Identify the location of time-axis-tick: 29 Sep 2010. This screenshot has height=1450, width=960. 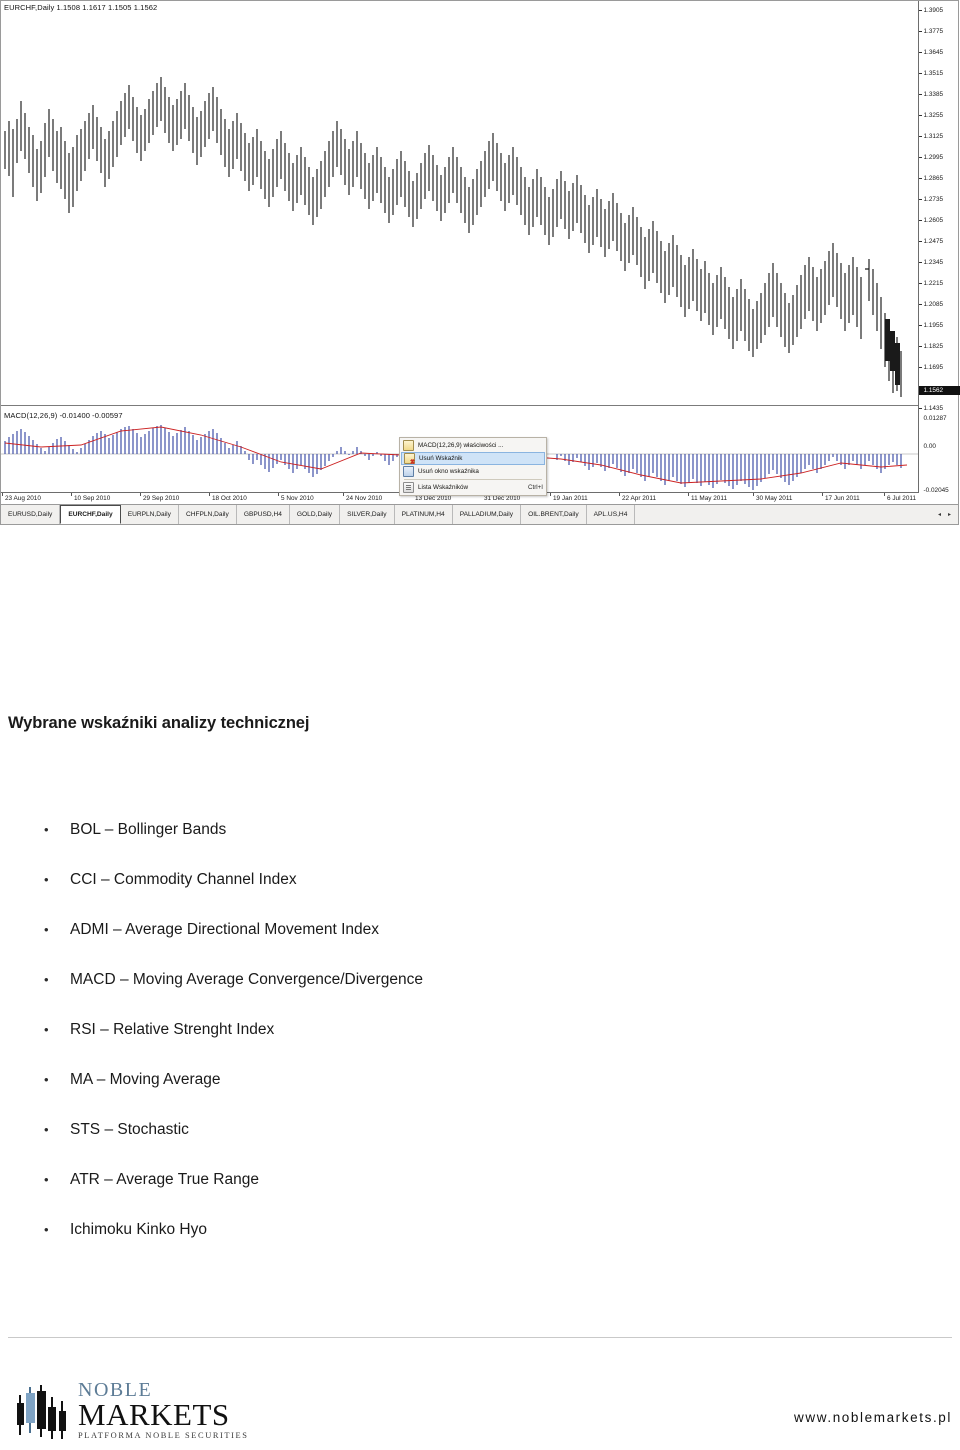
(159, 497).